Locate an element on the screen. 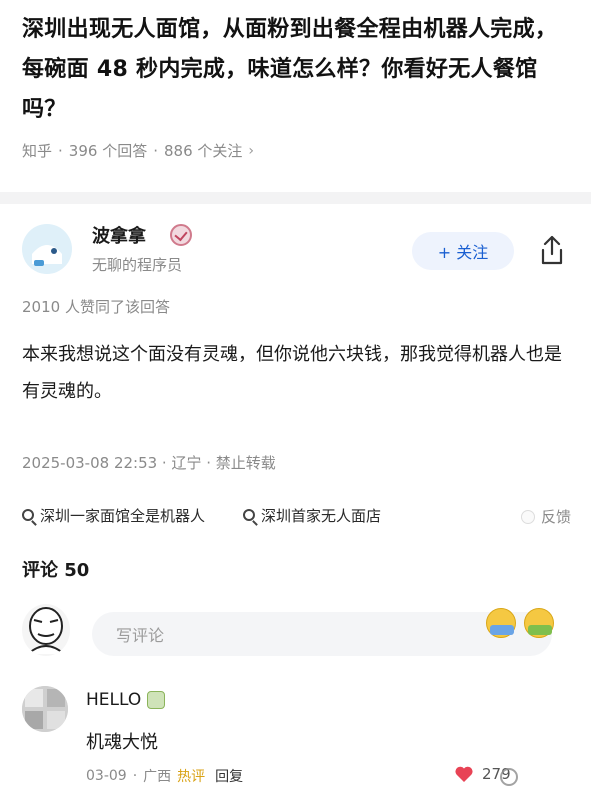 Image resolution: width=591 pixels, height=800 pixels. question-meta: 知乎 · 396 个回答 · 886 个关注 › is located at coordinates (297, 150).